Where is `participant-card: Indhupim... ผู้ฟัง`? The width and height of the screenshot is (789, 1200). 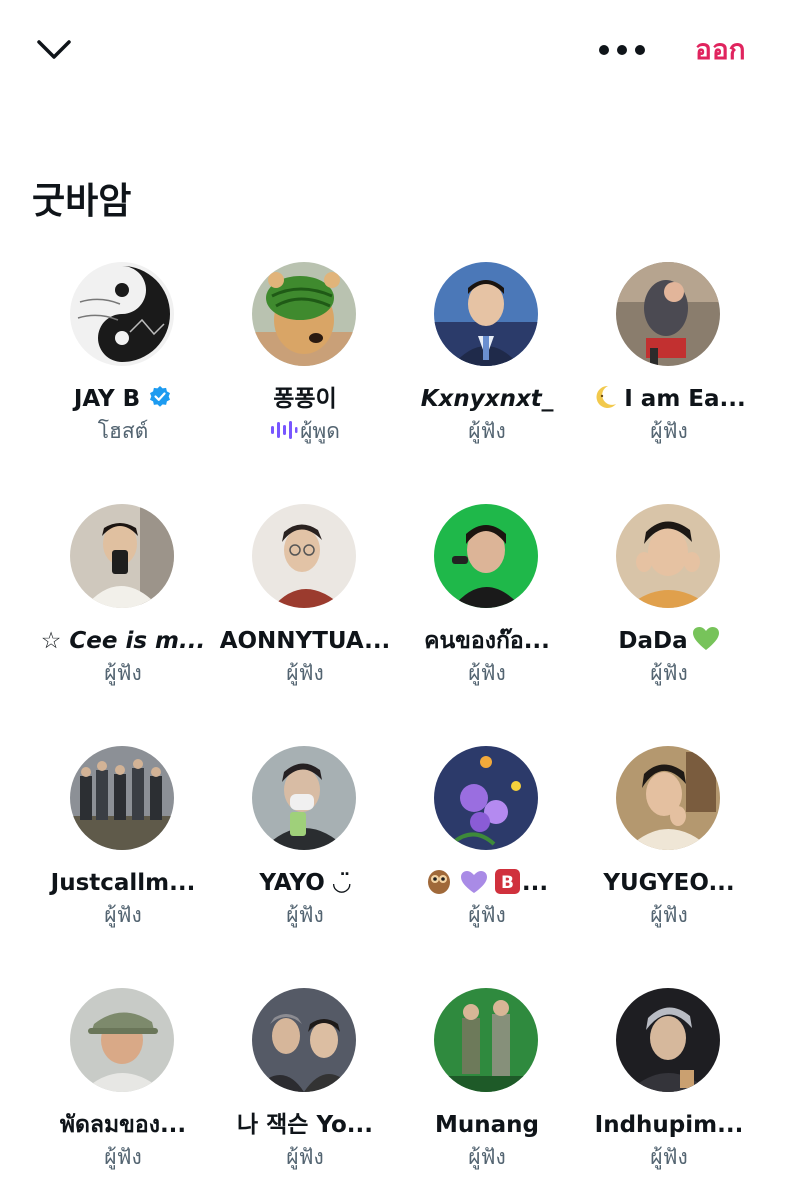 participant-card: Indhupim... ผู้ฟัง is located at coordinates (669, 1088).